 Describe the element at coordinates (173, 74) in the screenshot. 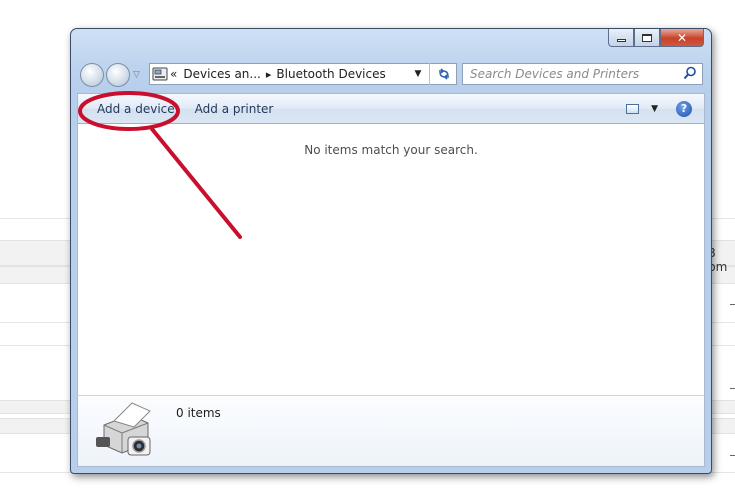

I see `breadcrumb-overflow: «` at that location.